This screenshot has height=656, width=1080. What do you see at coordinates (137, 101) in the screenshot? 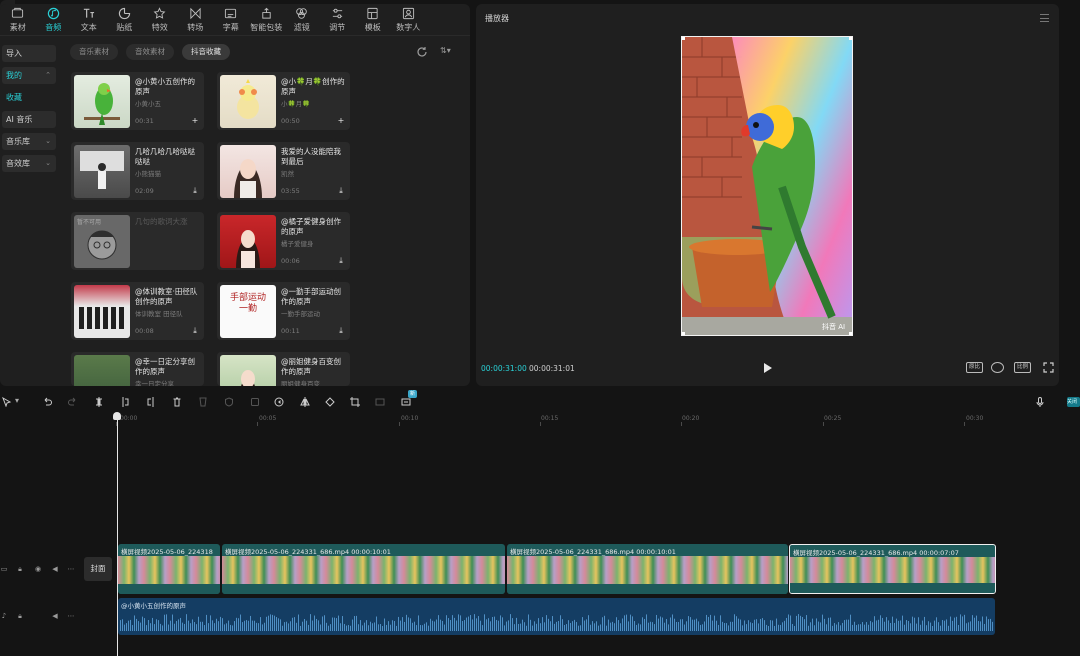
I see `audio-card: @小黄小五创作的原声 小黄小五 00:31 +` at bounding box center [137, 101].